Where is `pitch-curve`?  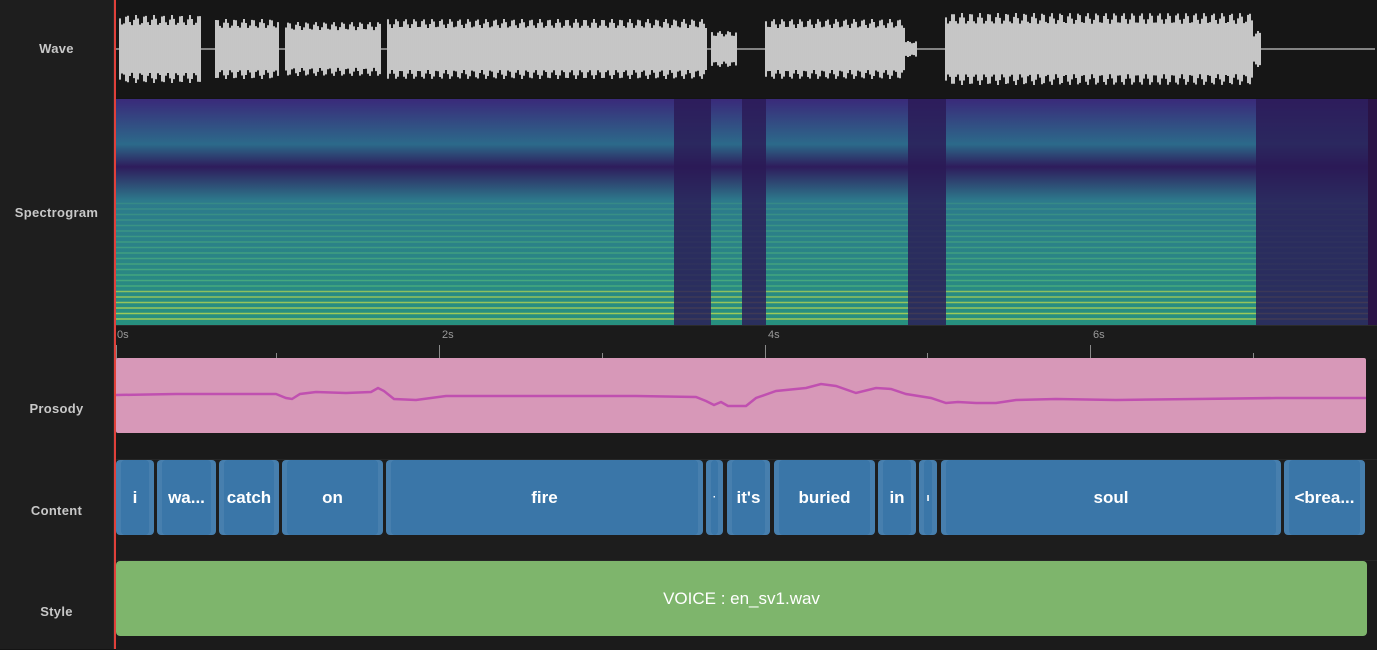 pitch-curve is located at coordinates (740, 395).